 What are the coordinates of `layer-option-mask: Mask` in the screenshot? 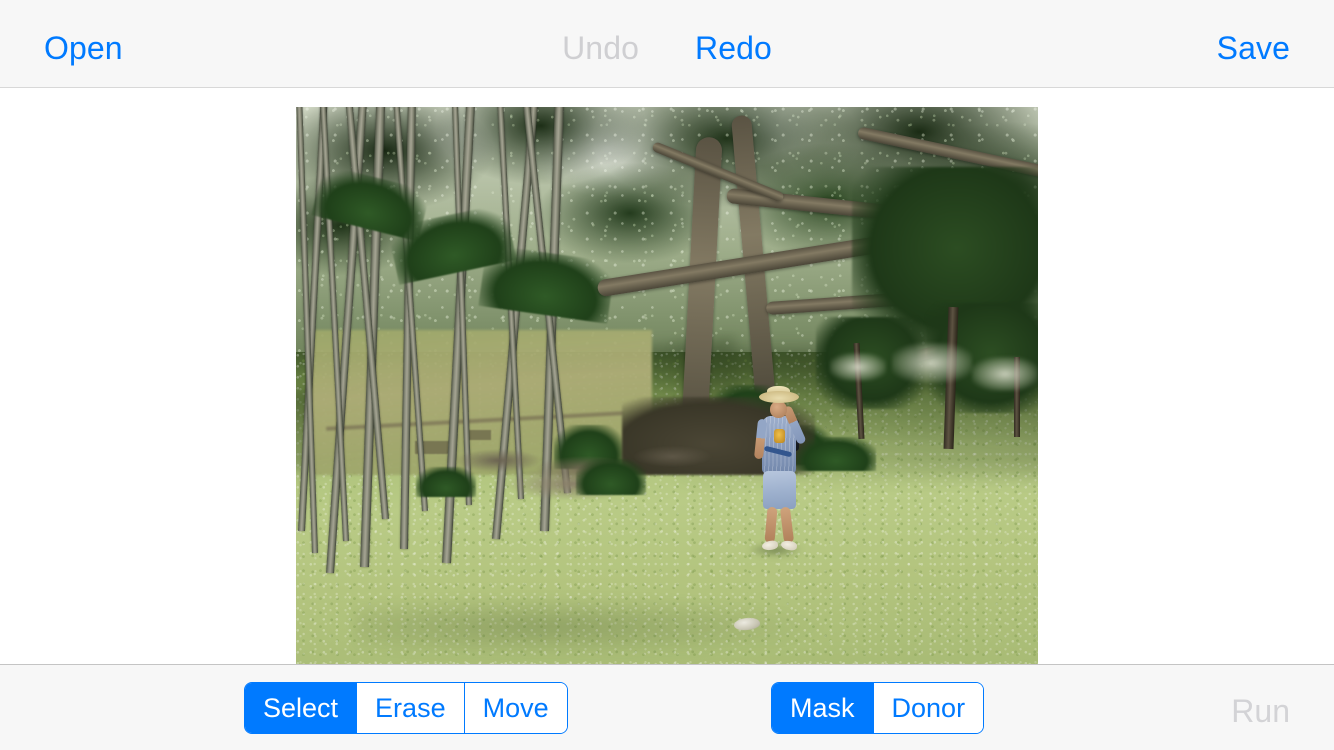 It's located at (822, 708).